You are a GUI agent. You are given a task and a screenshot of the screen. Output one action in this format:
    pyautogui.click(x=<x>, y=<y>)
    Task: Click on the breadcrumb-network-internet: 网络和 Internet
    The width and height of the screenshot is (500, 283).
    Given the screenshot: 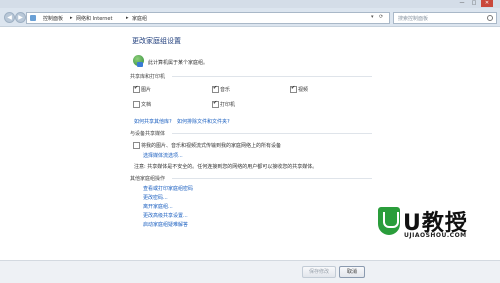 What is the action you would take?
    pyautogui.click(x=94, y=18)
    